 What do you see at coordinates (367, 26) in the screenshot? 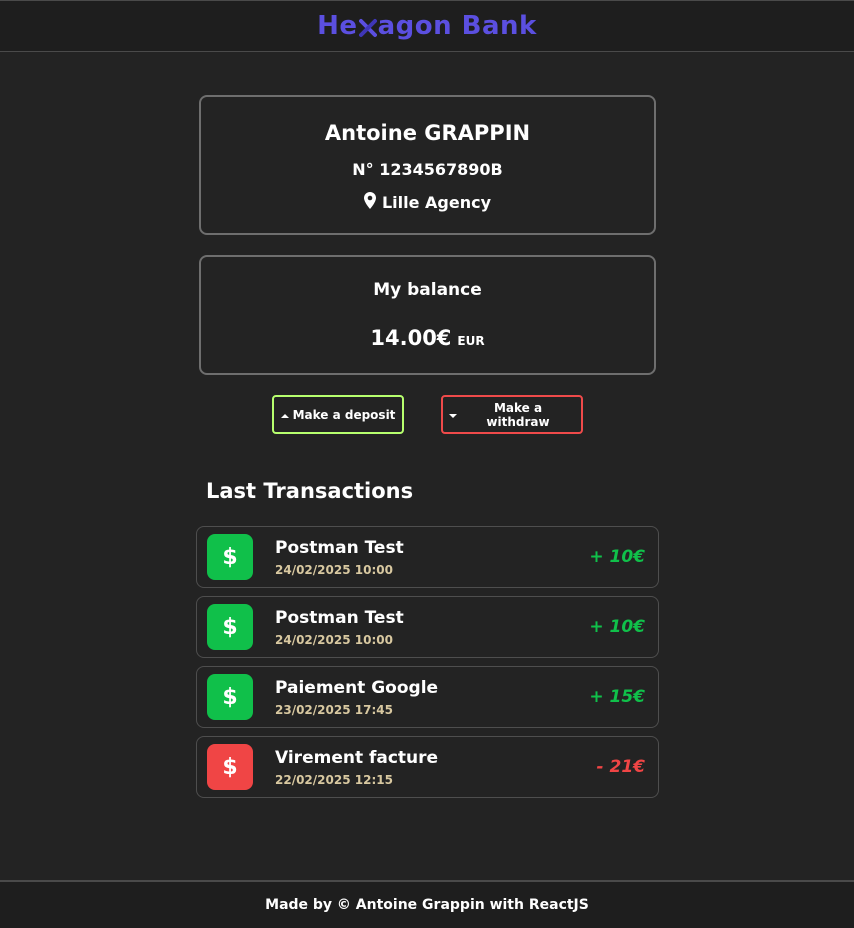
I see `hexagon-x-icon` at bounding box center [367, 26].